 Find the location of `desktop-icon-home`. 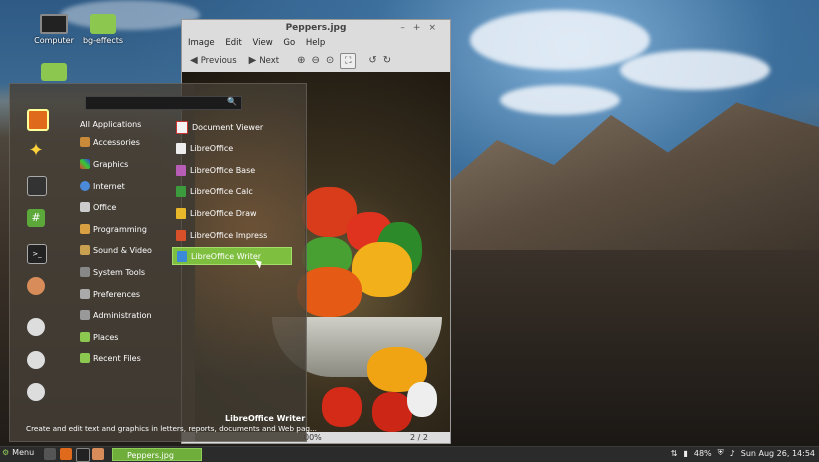

desktop-icon-home is located at coordinates (54, 73).